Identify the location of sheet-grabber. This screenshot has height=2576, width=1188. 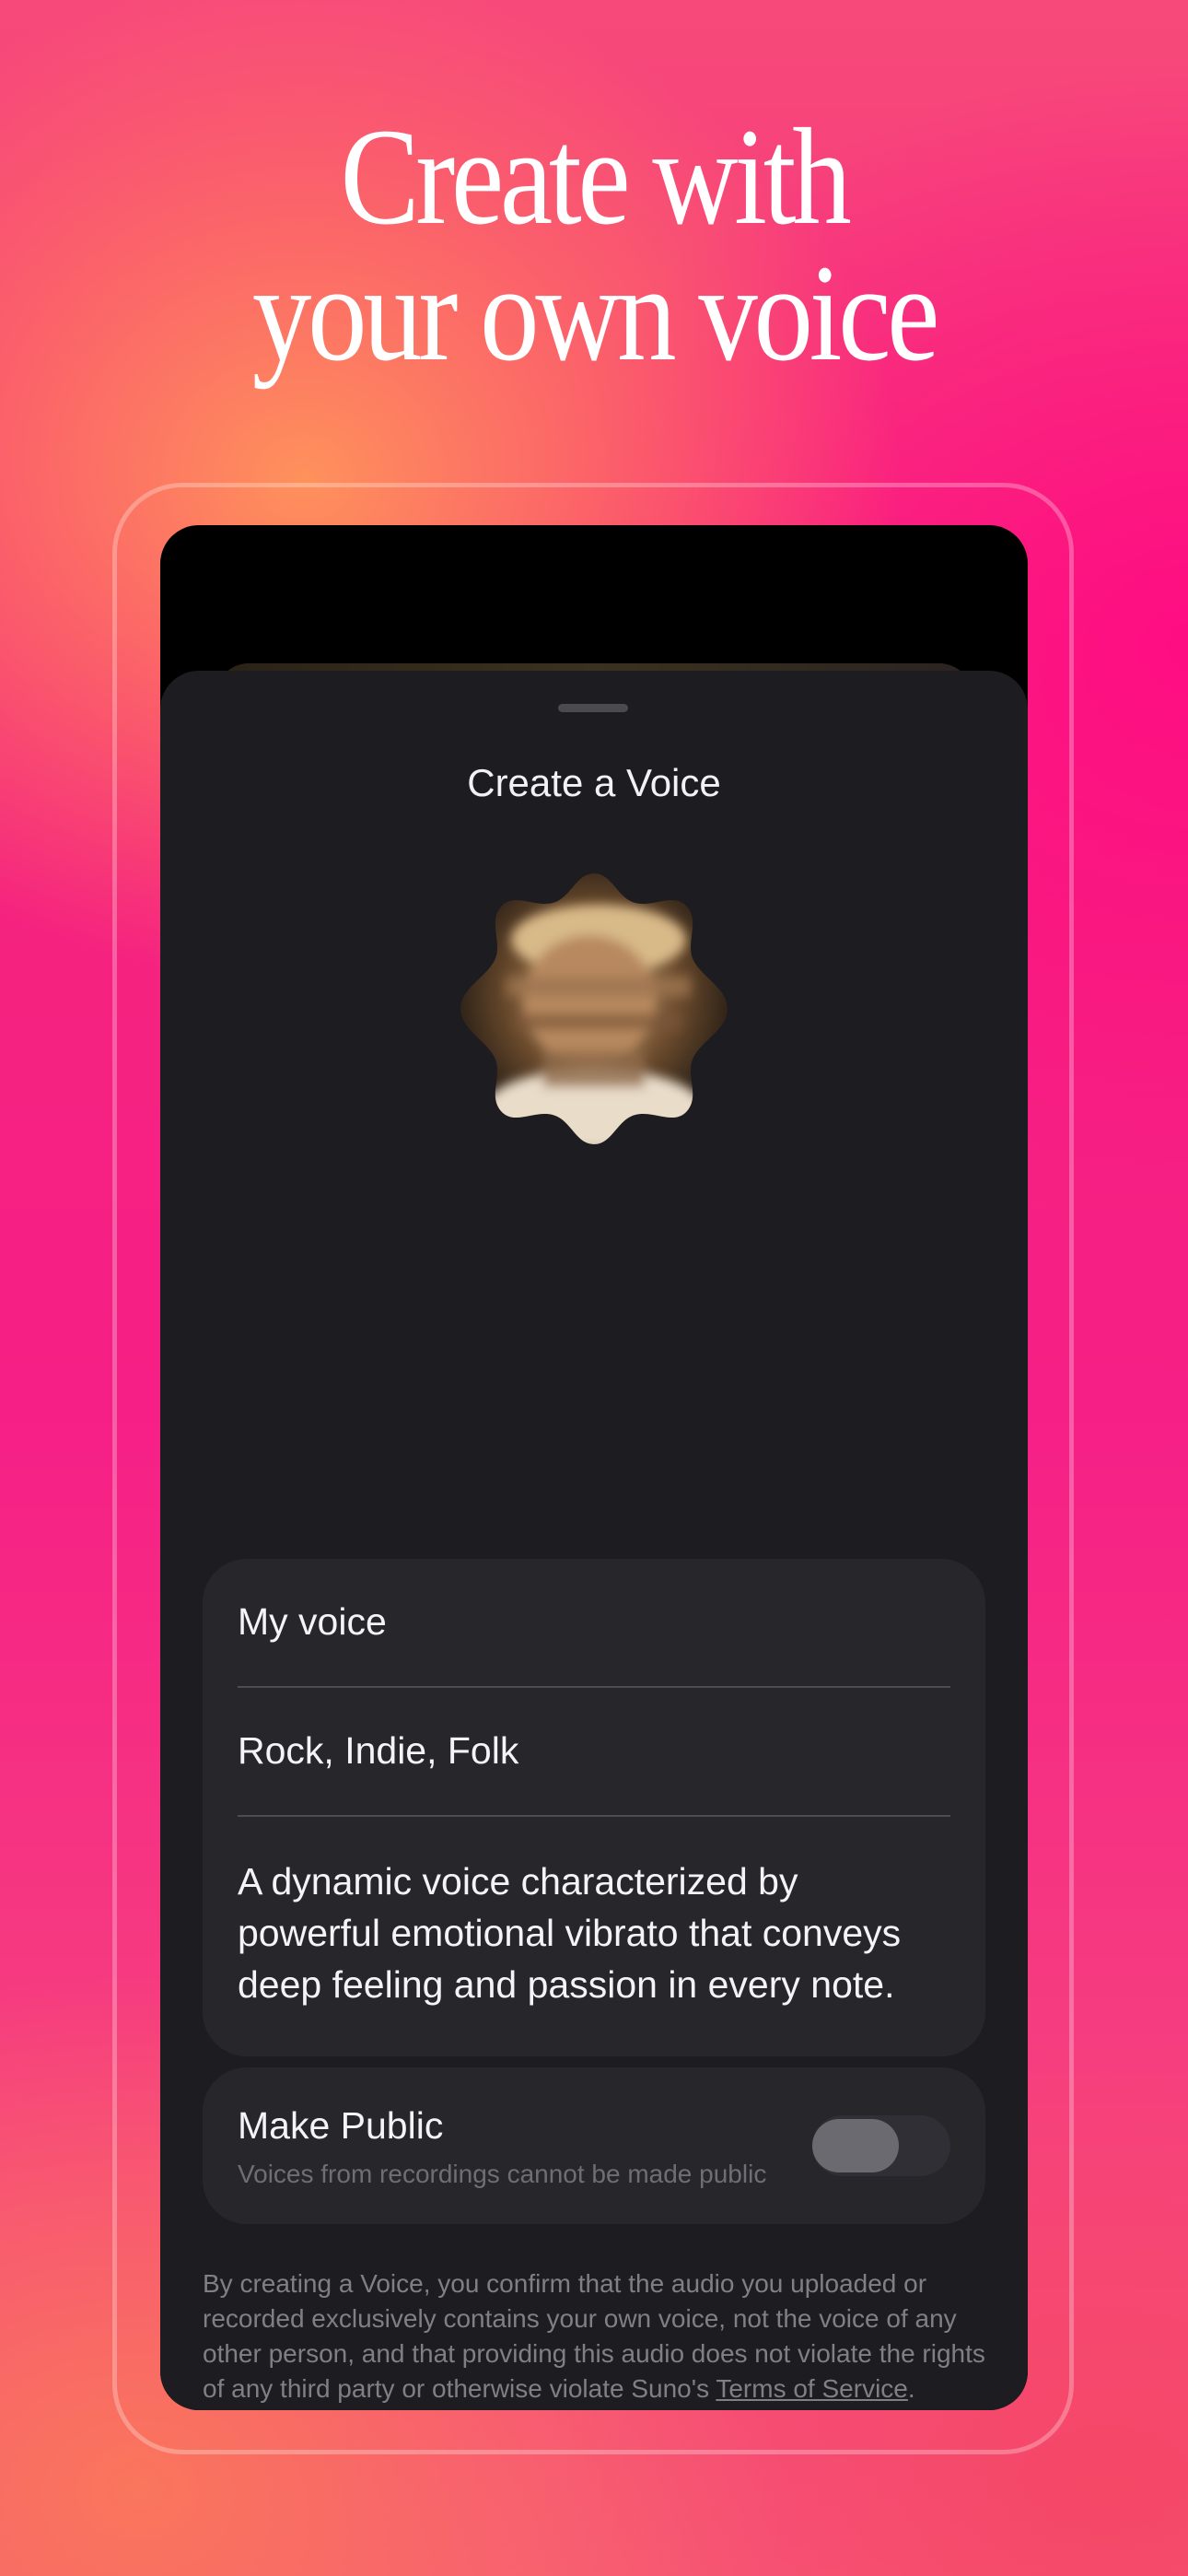
(593, 708).